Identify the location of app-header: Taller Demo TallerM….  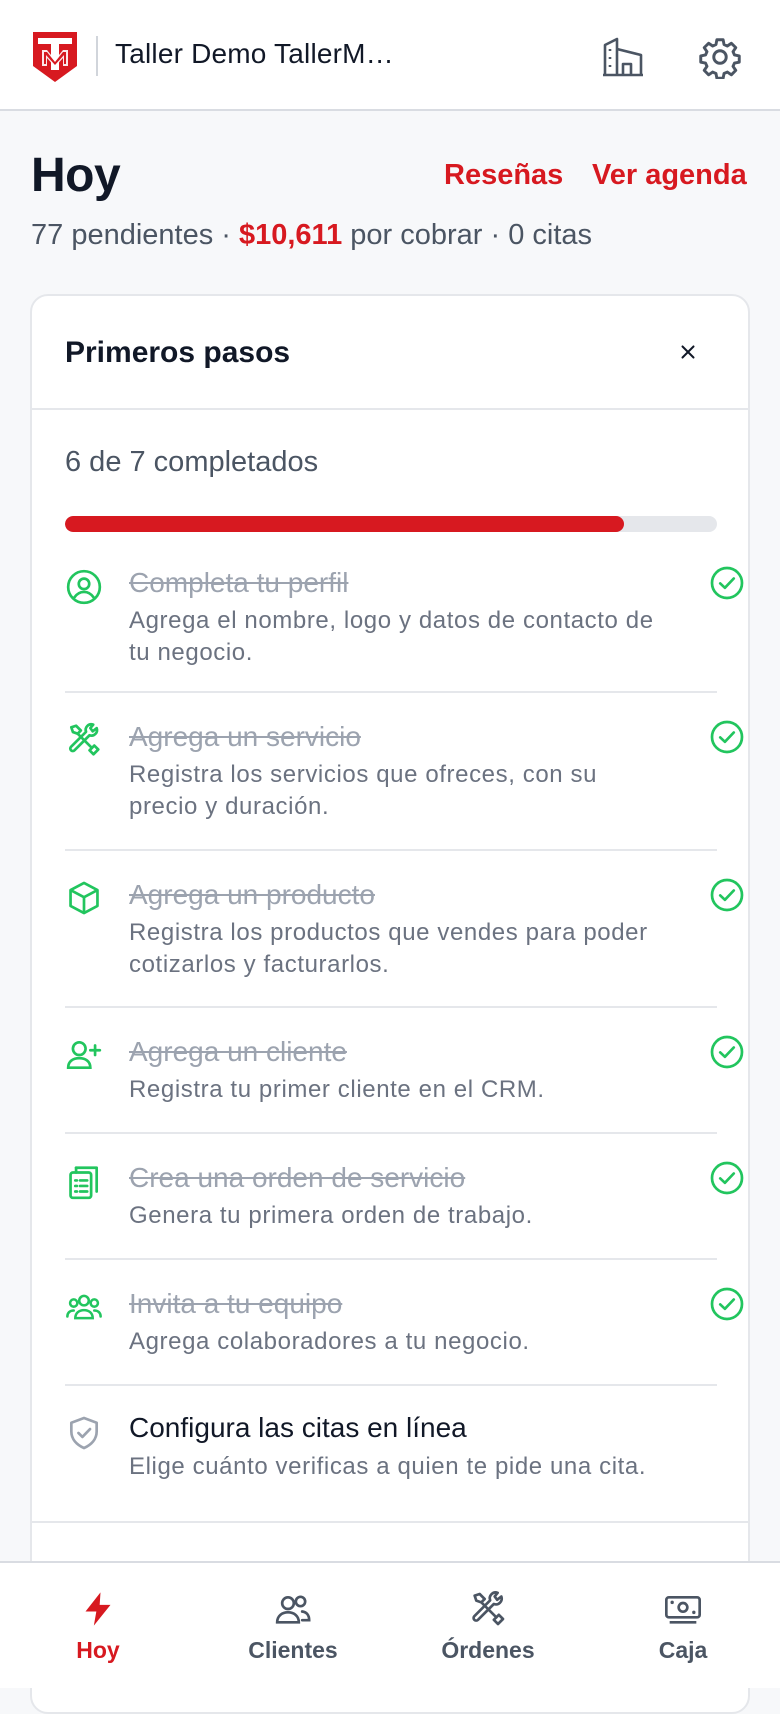
(390, 55).